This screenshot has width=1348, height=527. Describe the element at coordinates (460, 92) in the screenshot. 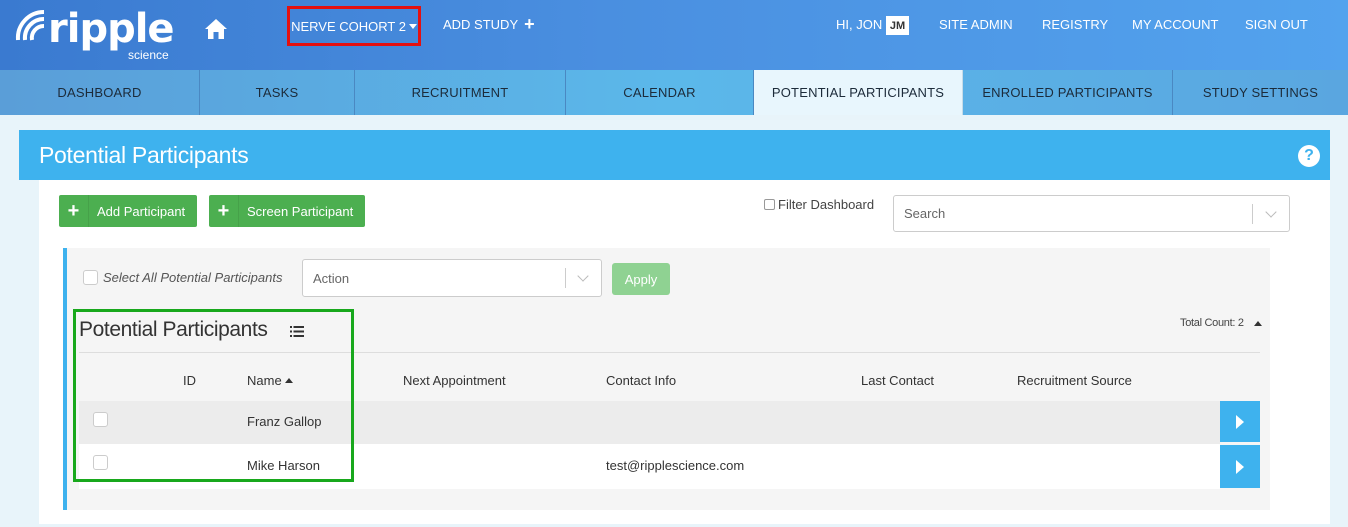

I see `tab-recruitment: RECRUITMENT` at that location.